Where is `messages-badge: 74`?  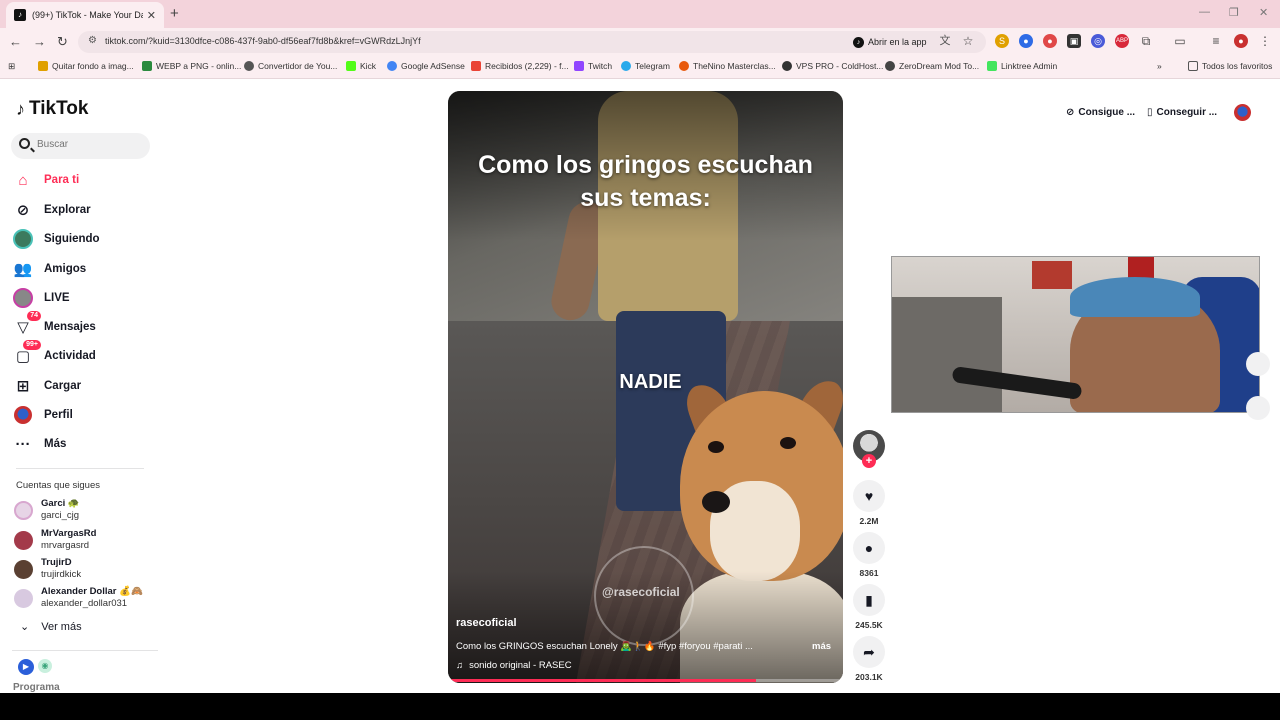
messages-badge: 74 is located at coordinates (34, 316).